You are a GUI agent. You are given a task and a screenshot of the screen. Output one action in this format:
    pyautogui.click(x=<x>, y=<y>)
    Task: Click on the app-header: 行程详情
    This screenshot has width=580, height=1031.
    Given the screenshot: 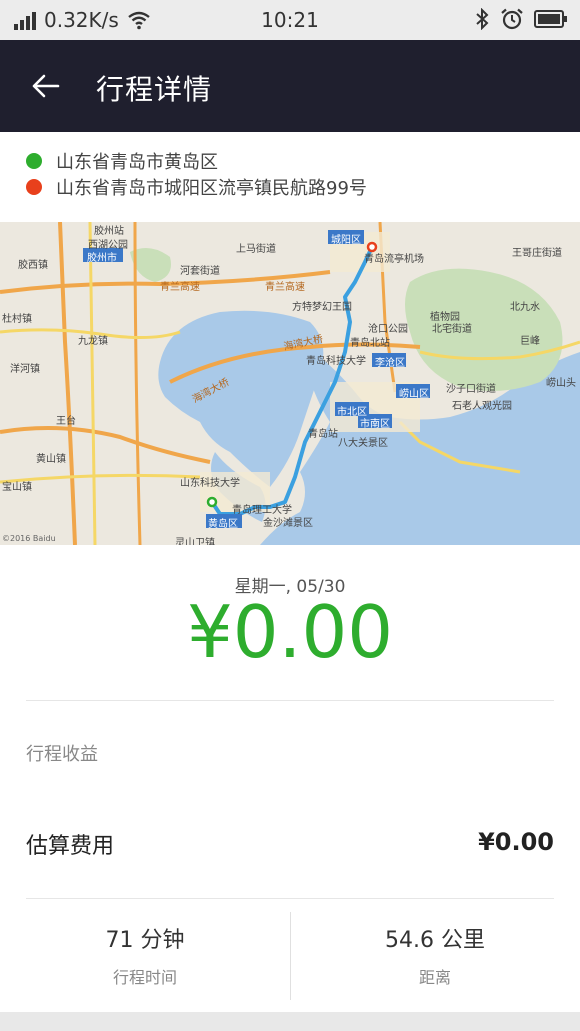 What is the action you would take?
    pyautogui.click(x=290, y=86)
    